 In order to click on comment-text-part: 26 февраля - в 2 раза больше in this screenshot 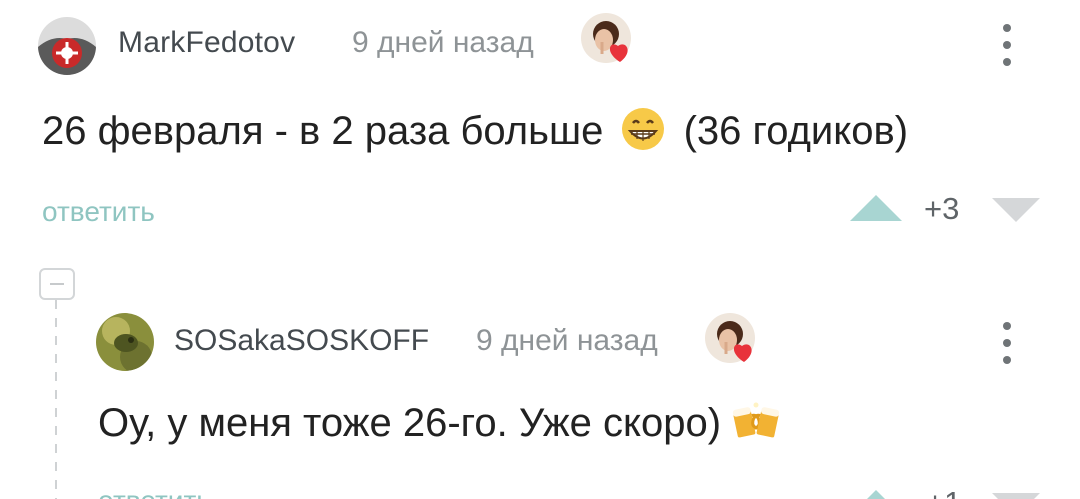, I will do `click(323, 131)`.